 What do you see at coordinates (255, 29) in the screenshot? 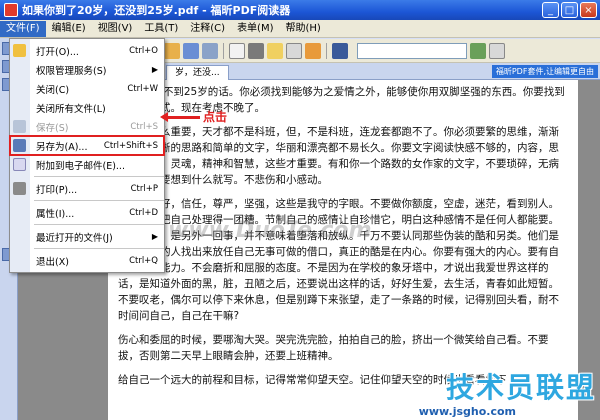
I see `menu-form: 表单(M)` at bounding box center [255, 29].